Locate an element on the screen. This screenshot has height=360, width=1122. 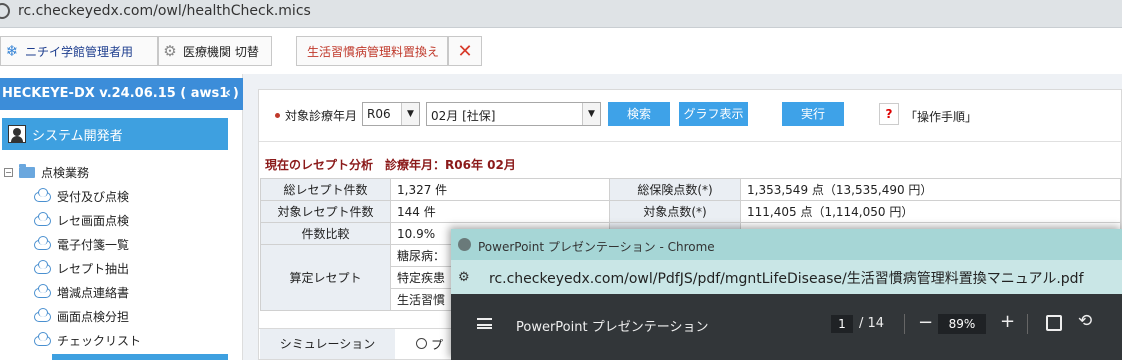
table-cell: 1,353,549 点（13,535,490 円） is located at coordinates (930, 189).